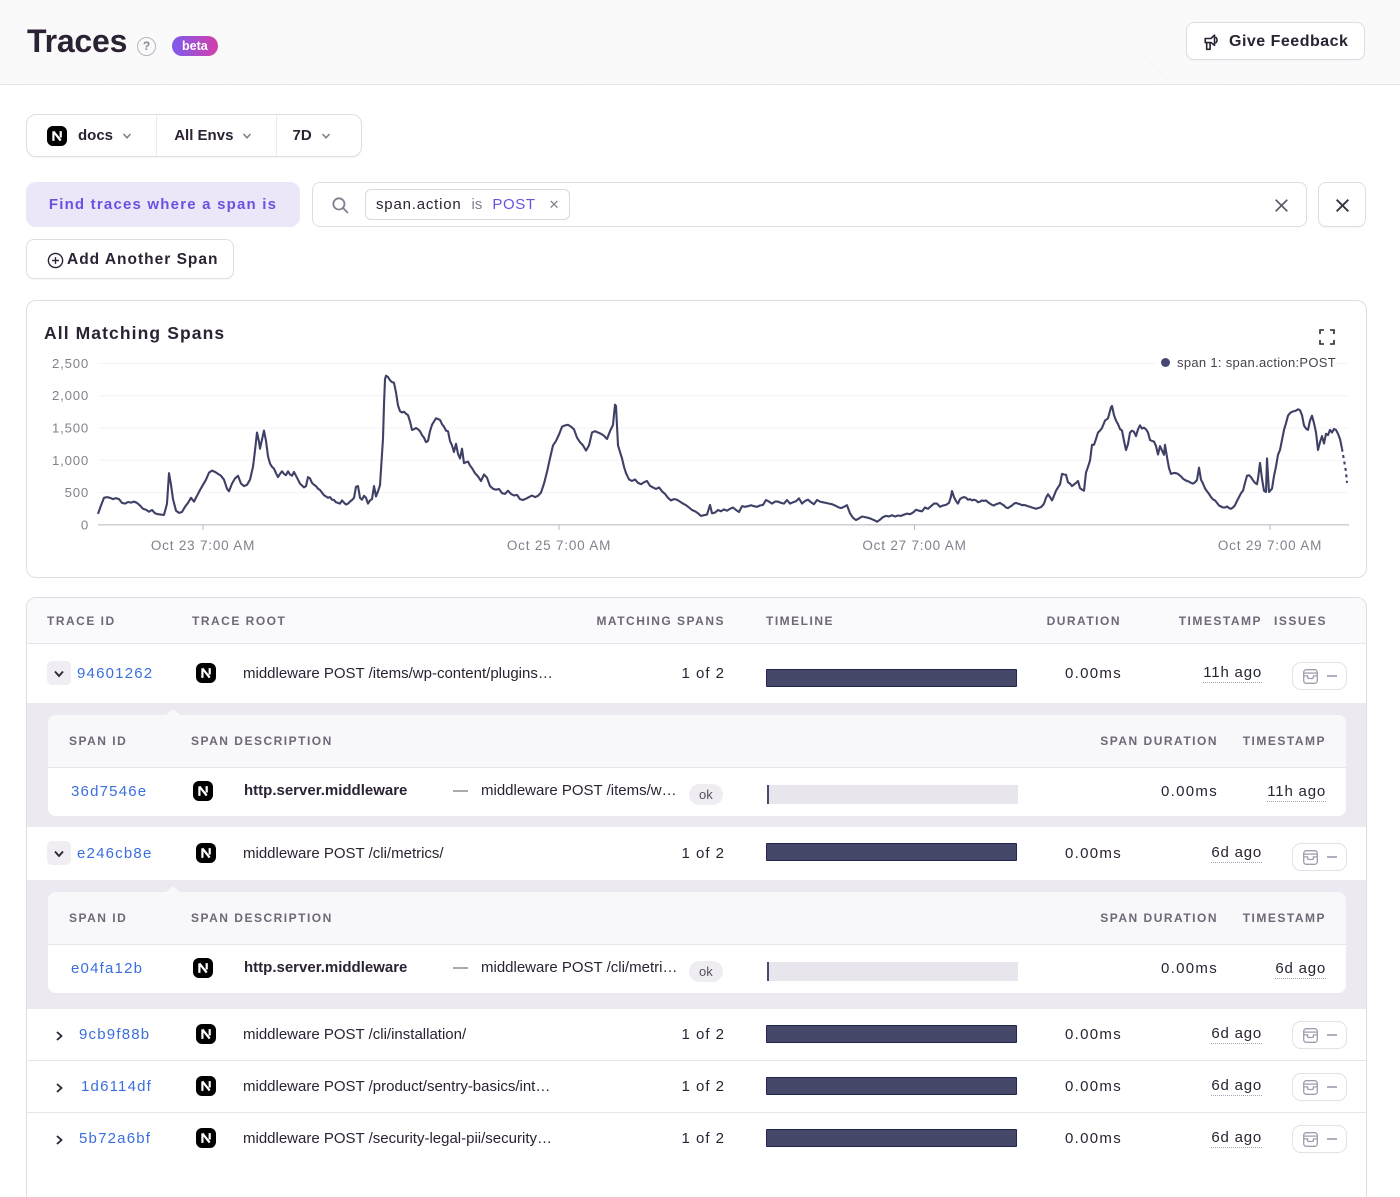 The height and width of the screenshot is (1197, 1400). Describe the element at coordinates (203, 545) in the screenshot. I see `svg-text: Oct 23 7:00 AM` at that location.